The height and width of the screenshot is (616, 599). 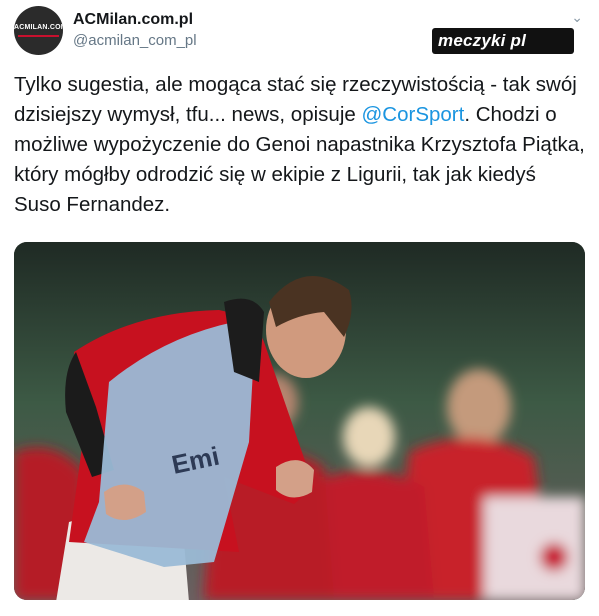 What do you see at coordinates (133, 20) in the screenshot?
I see `account-name: ACMilan.com.pl` at bounding box center [133, 20].